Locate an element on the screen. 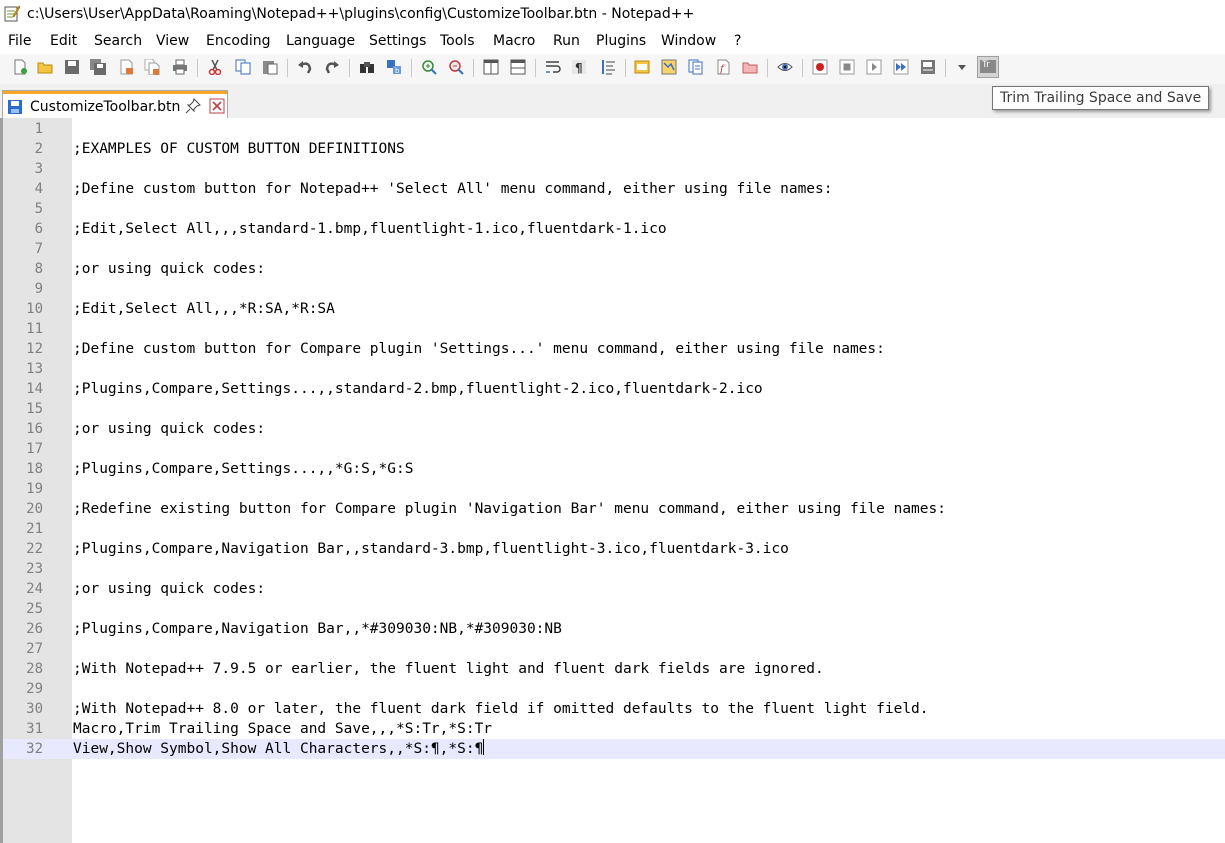 Image resolution: width=1225 pixels, height=843 pixels. menu-view: View is located at coordinates (172, 41).